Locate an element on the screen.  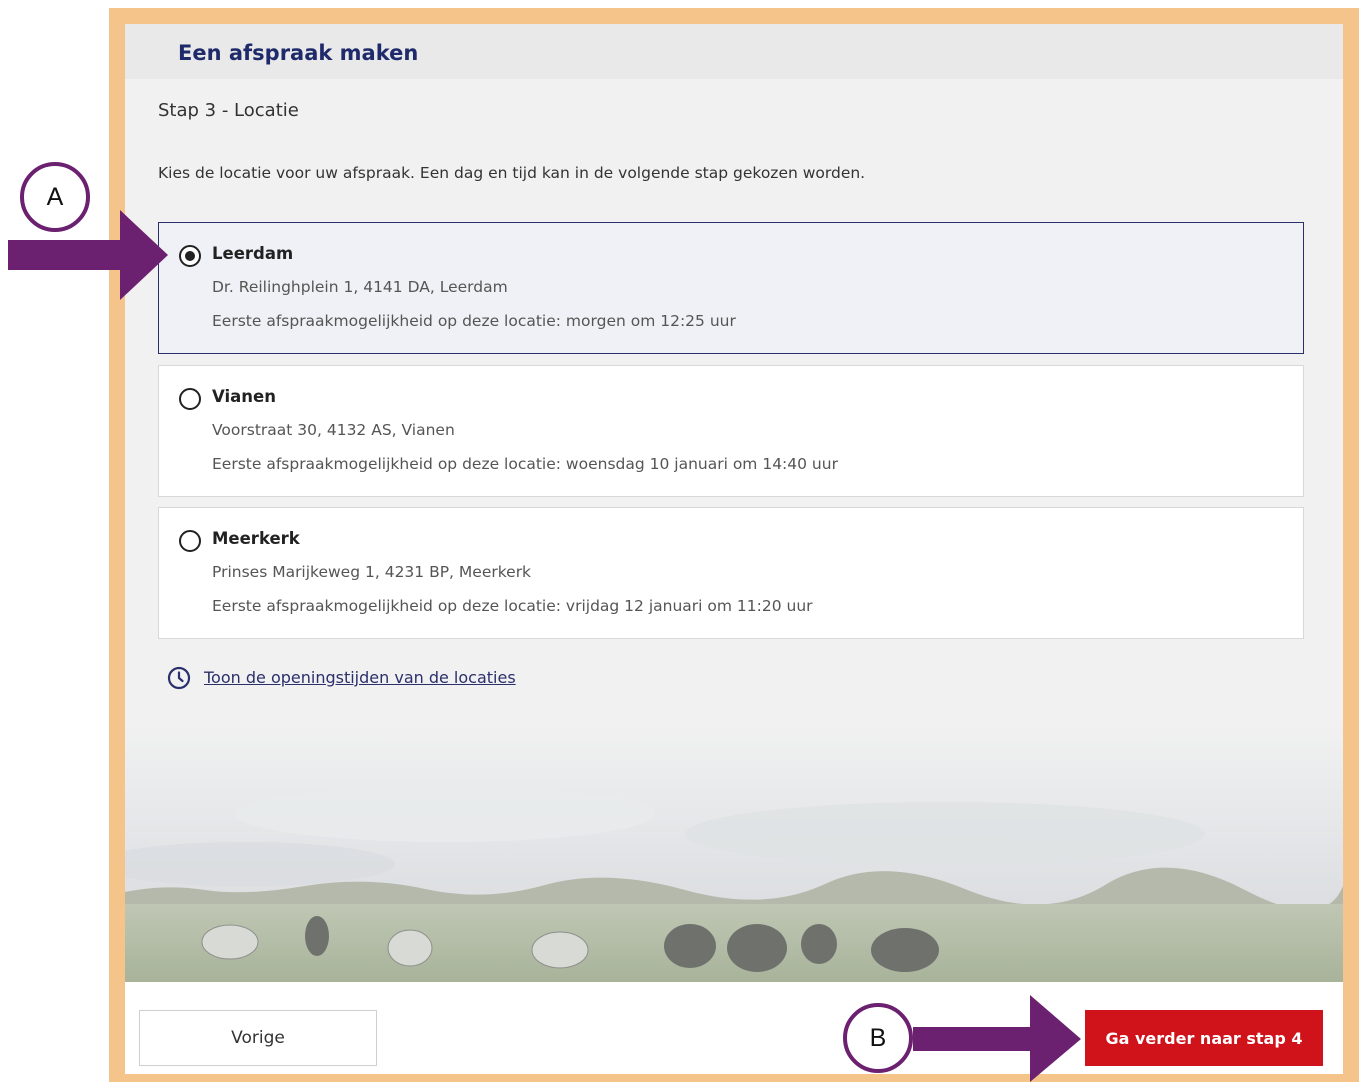
location-name: Leerdam is located at coordinates (253, 253).